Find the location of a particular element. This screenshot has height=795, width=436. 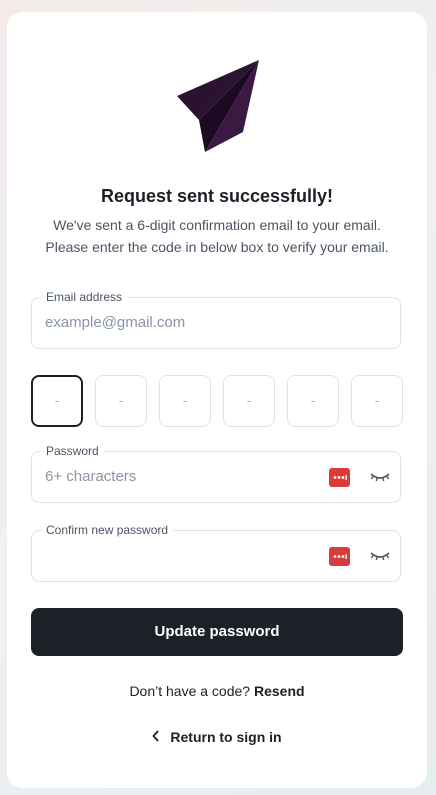

page-title: Request sent successfully! is located at coordinates (217, 196).